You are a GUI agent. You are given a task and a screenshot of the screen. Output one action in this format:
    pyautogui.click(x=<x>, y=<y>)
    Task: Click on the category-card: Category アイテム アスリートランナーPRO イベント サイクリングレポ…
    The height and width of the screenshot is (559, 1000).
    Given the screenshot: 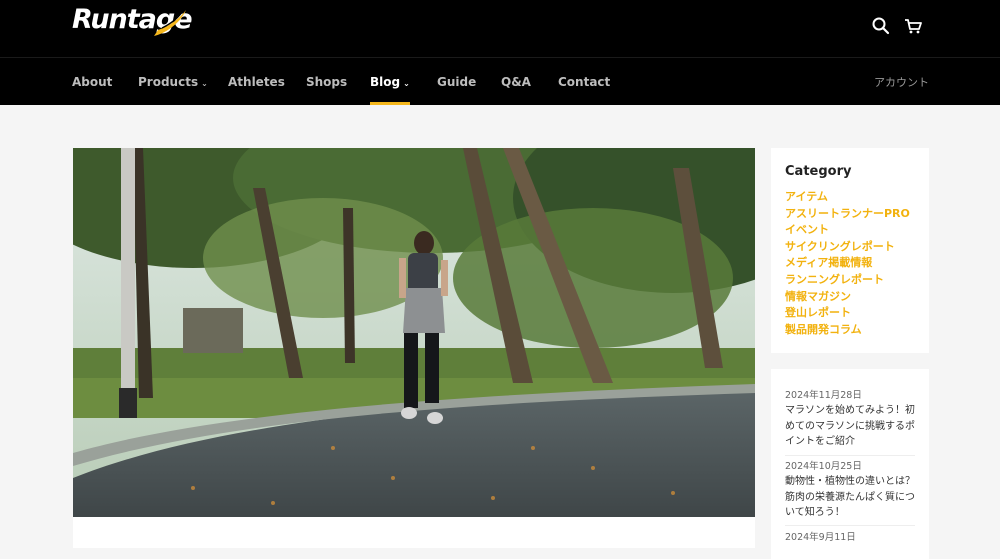 What is the action you would take?
    pyautogui.click(x=850, y=250)
    